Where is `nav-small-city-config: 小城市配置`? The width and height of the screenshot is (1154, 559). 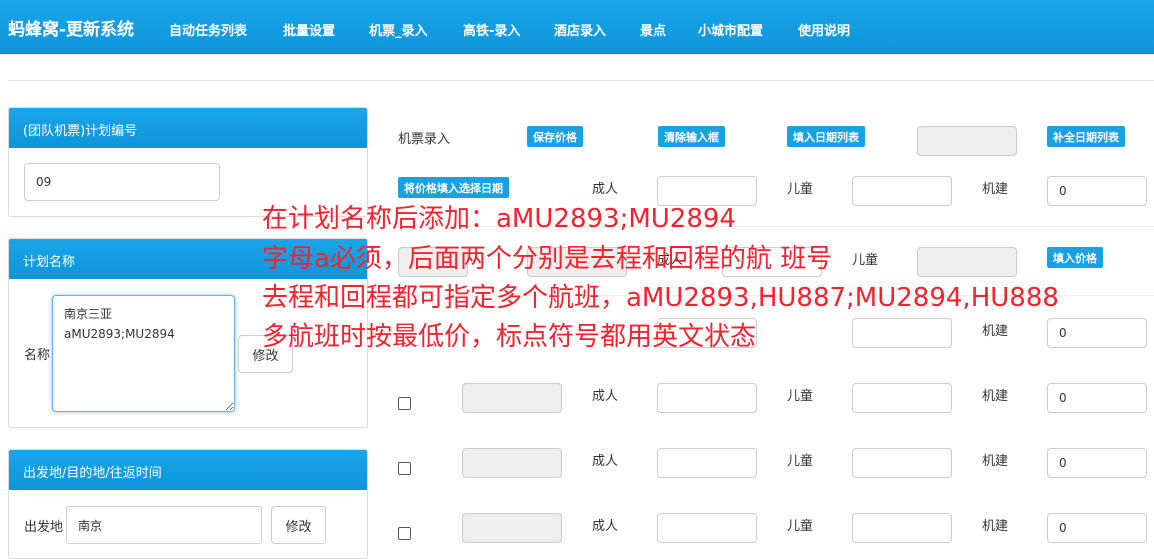 nav-small-city-config: 小城市配置 is located at coordinates (730, 29).